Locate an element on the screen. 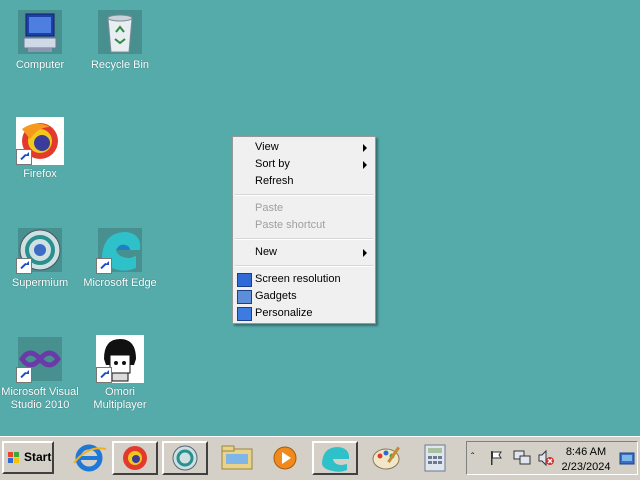  recycle-bin-icon is located at coordinates (120, 32).